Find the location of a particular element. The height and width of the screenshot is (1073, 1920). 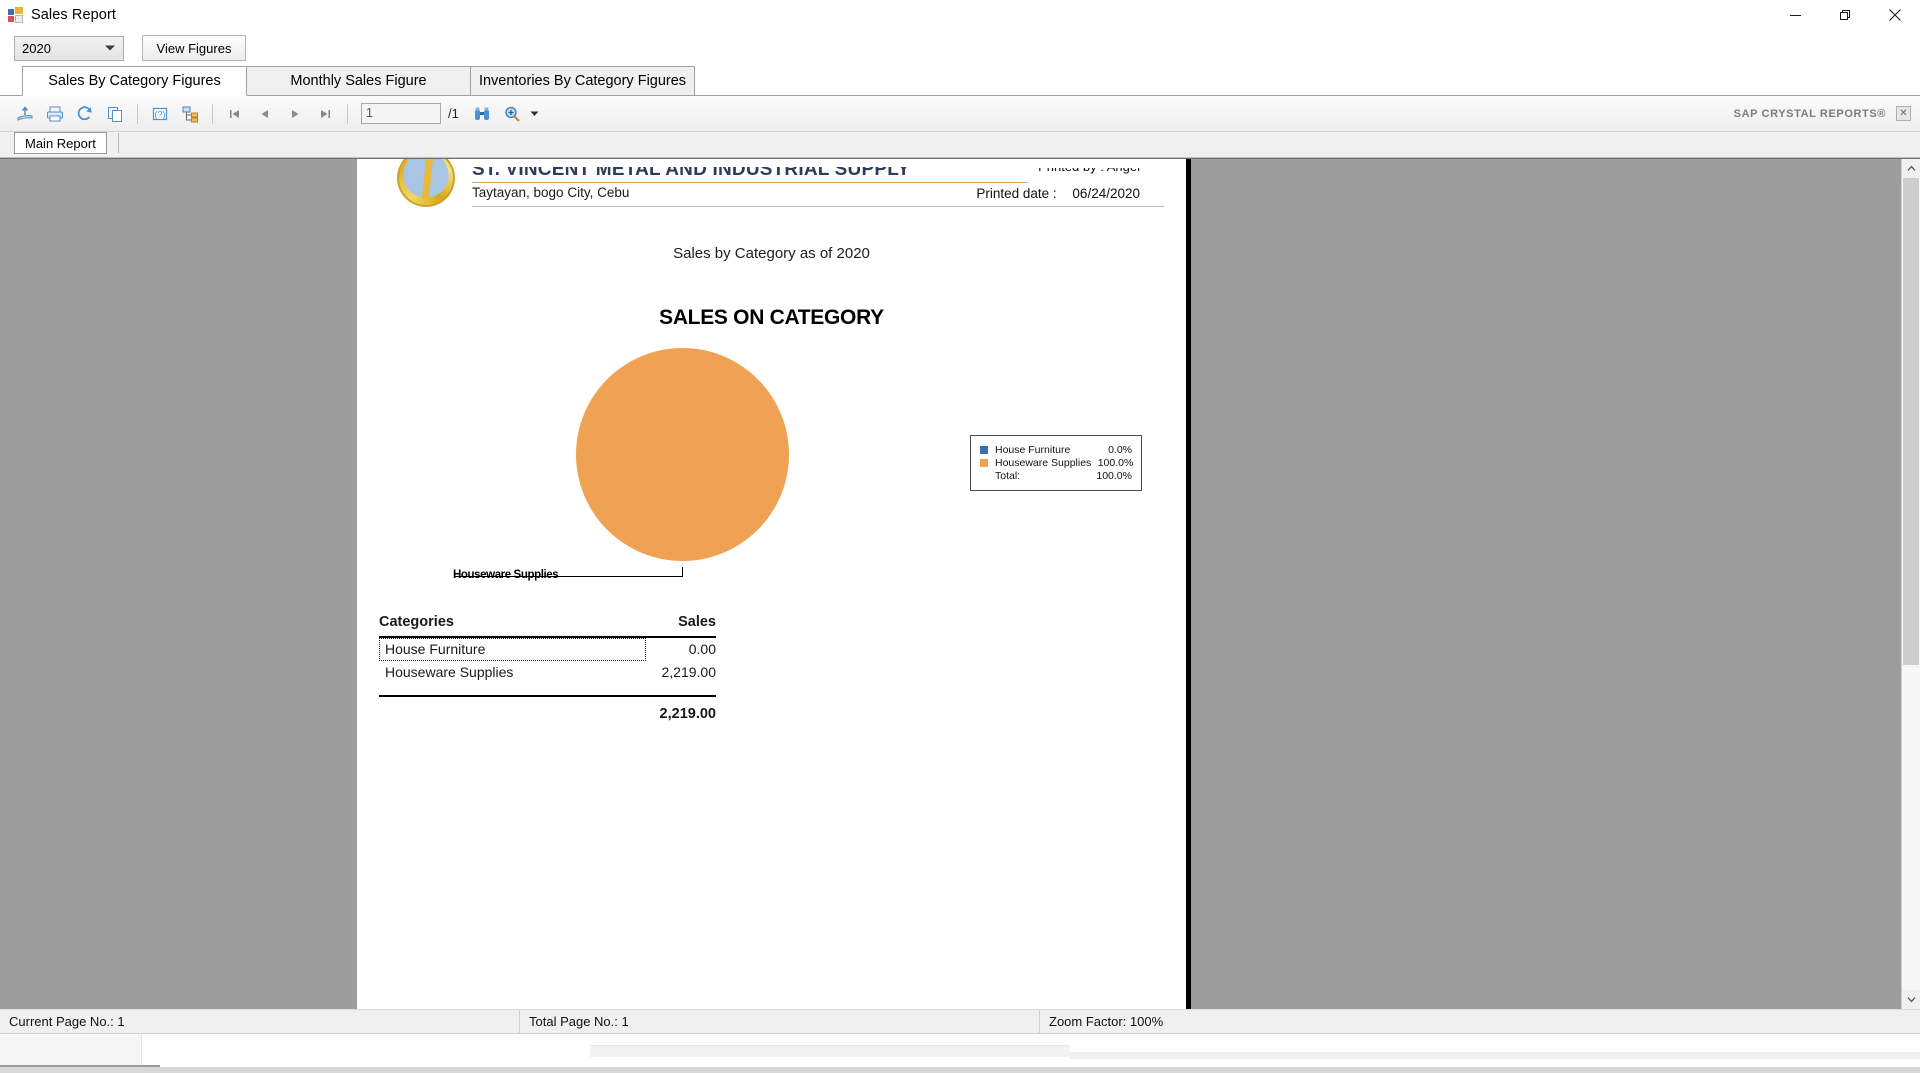

print-report-icon is located at coordinates (55, 114).